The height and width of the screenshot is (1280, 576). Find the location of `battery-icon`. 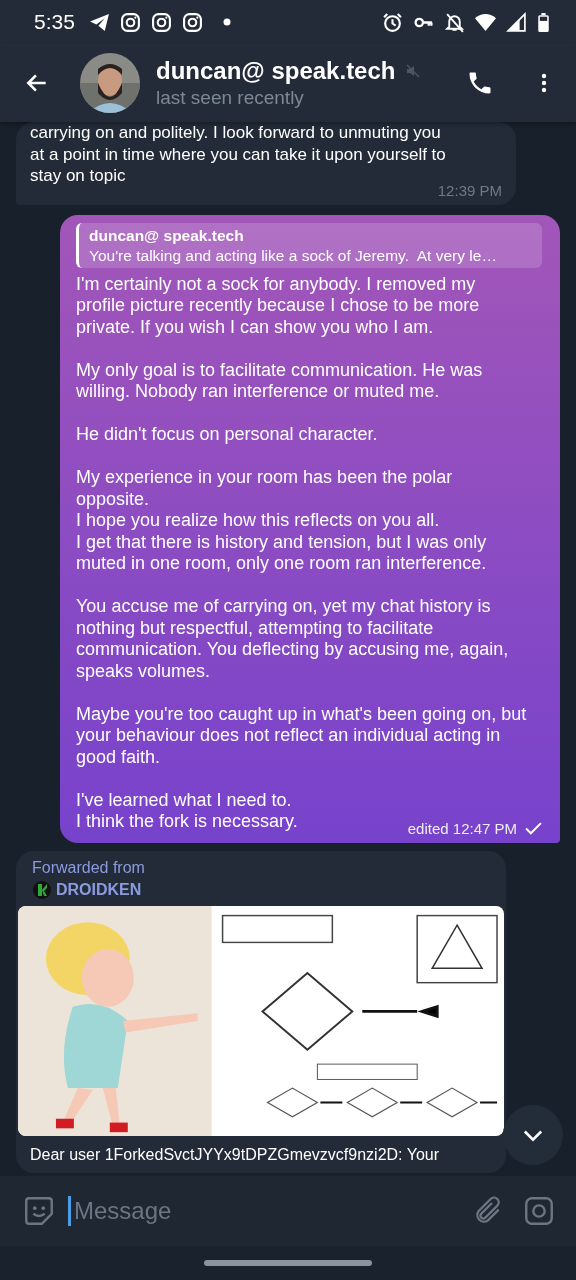

battery-icon is located at coordinates (543, 22).